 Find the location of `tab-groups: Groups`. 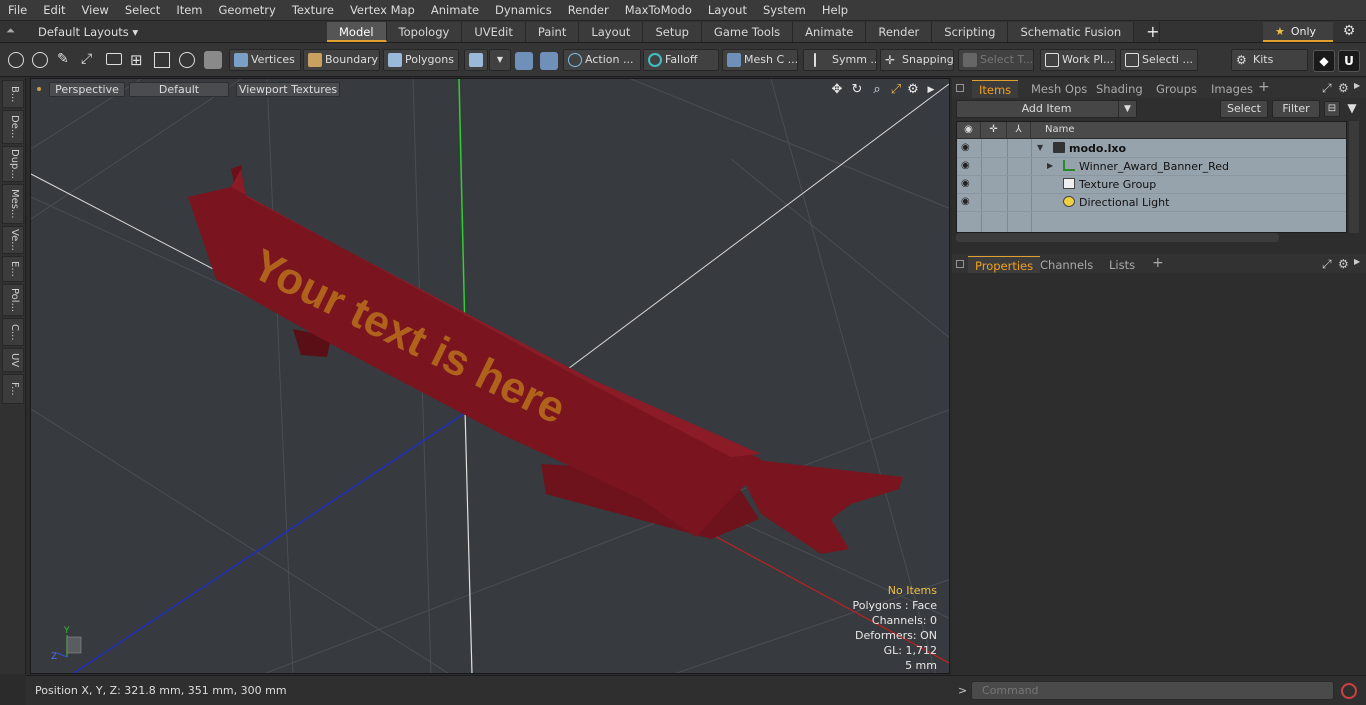

tab-groups: Groups is located at coordinates (1176, 89).